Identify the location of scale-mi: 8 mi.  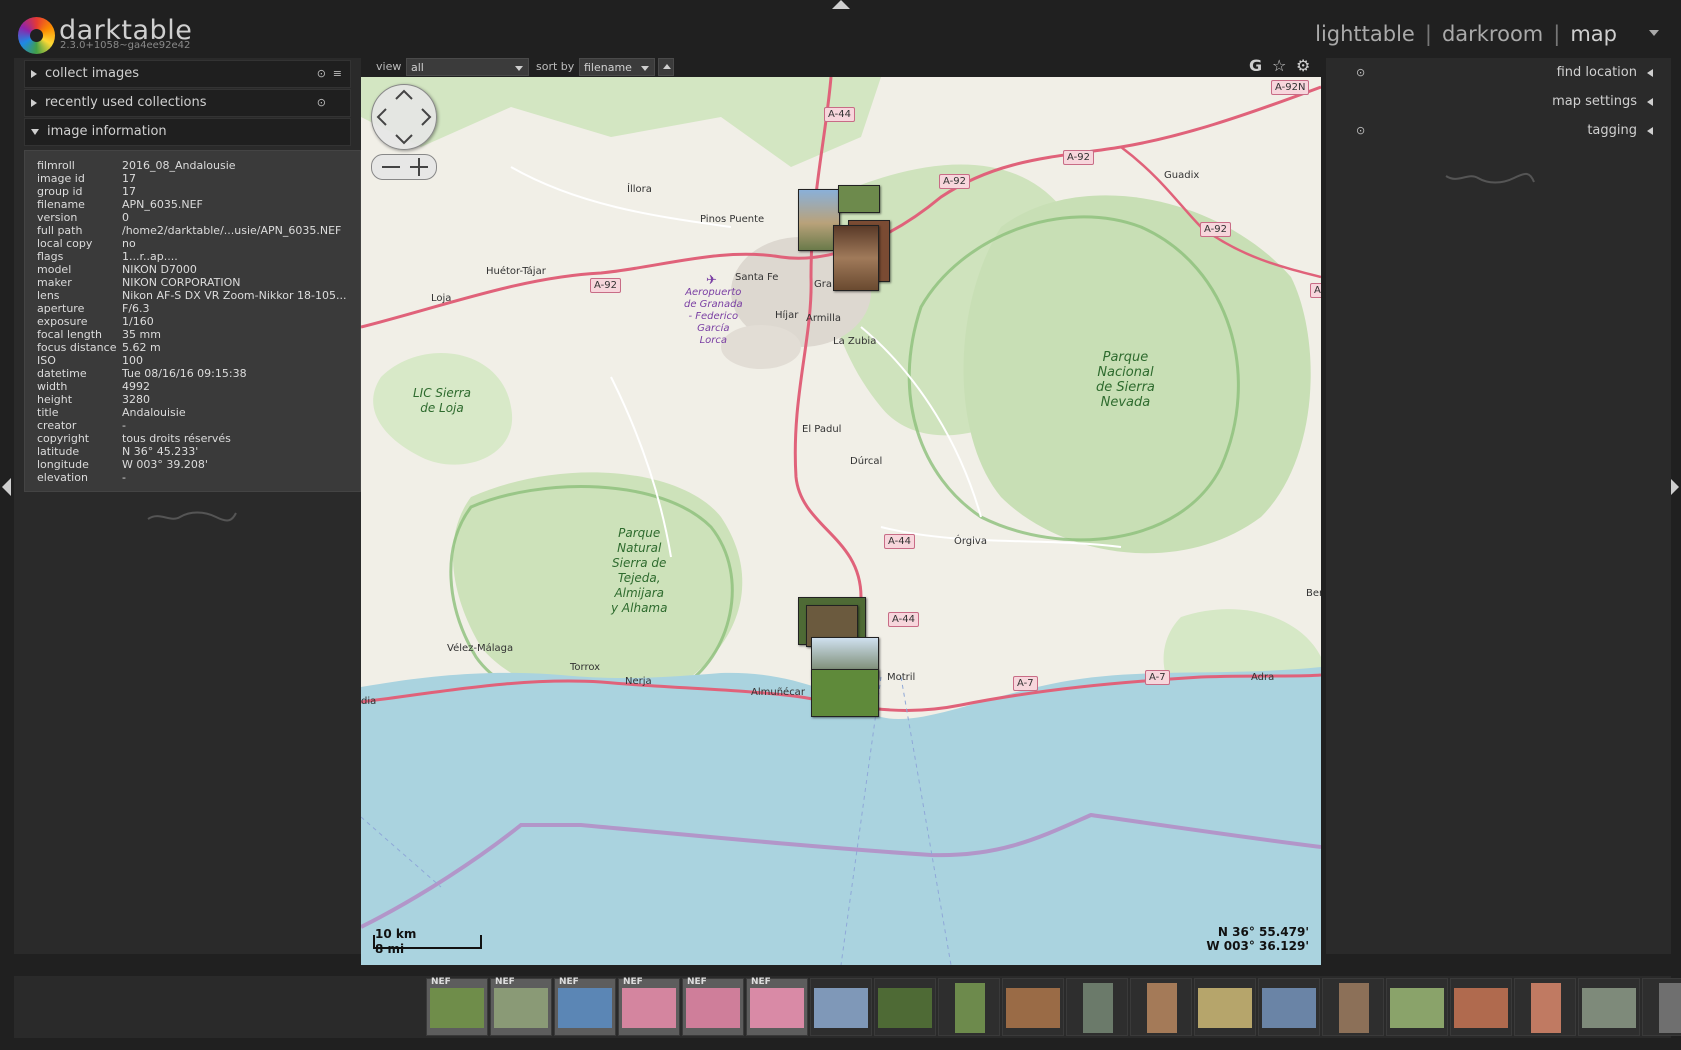
(390, 949).